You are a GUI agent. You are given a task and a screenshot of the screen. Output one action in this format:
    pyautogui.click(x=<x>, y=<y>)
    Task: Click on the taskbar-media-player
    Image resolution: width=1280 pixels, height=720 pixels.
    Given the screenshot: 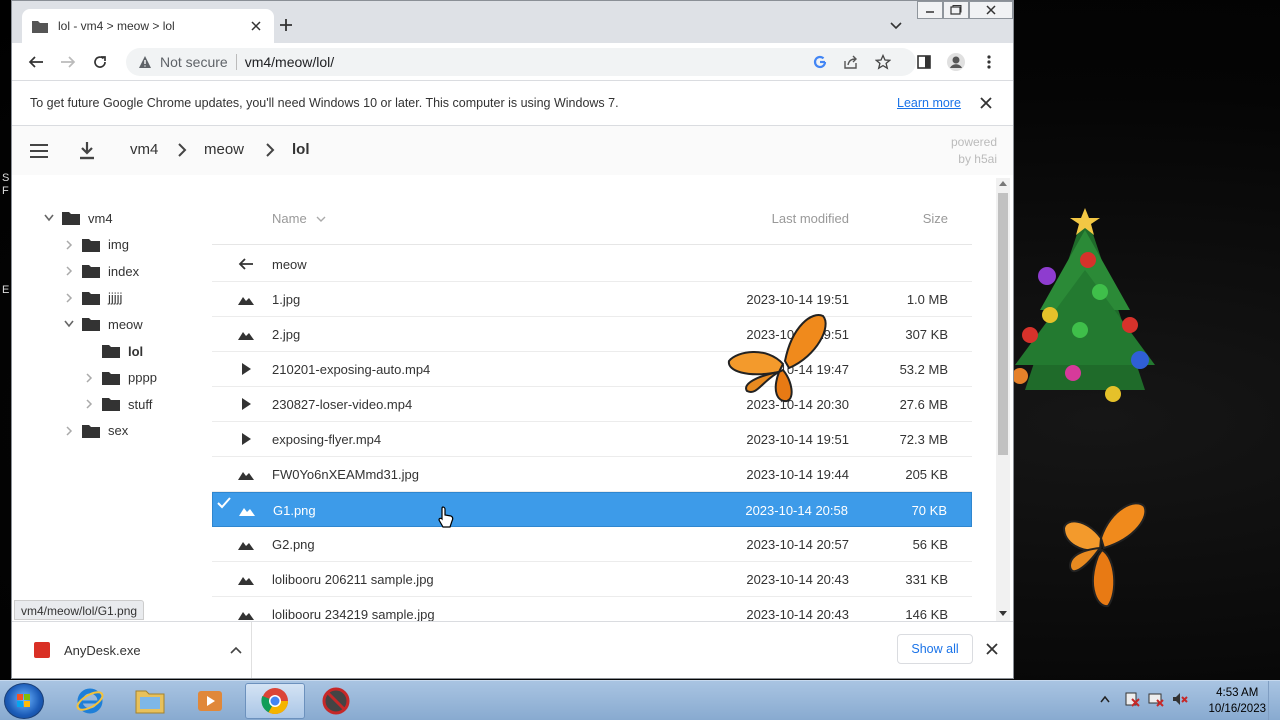 What is the action you would take?
    pyautogui.click(x=210, y=701)
    